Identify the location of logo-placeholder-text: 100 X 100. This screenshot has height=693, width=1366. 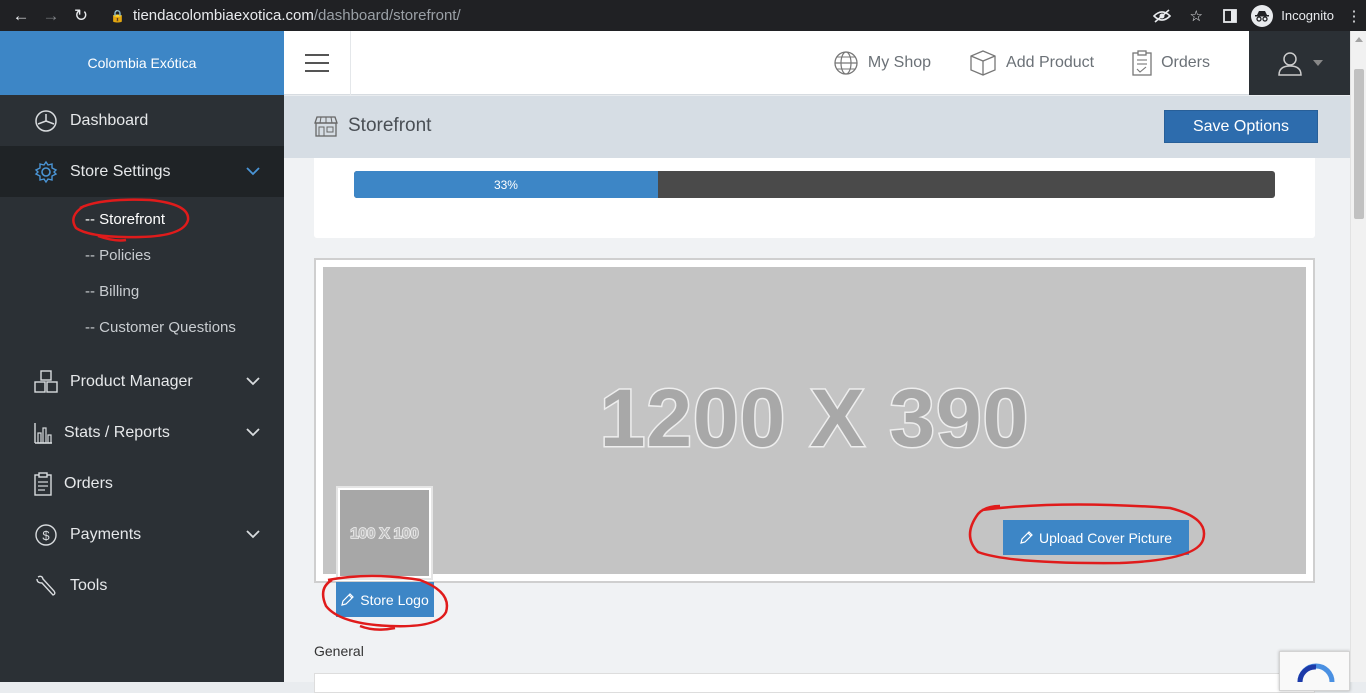
(385, 533).